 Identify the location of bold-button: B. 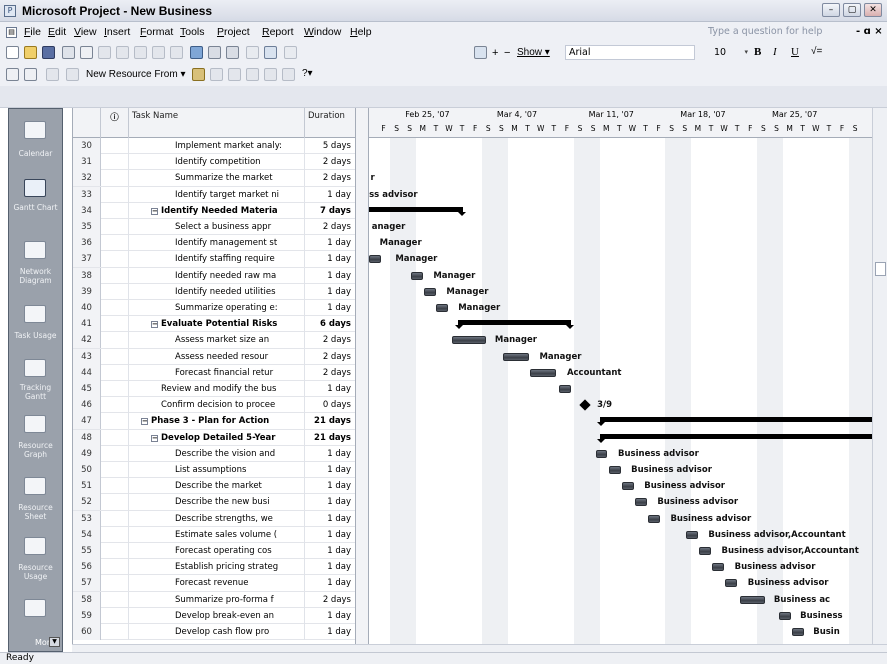
(757, 52).